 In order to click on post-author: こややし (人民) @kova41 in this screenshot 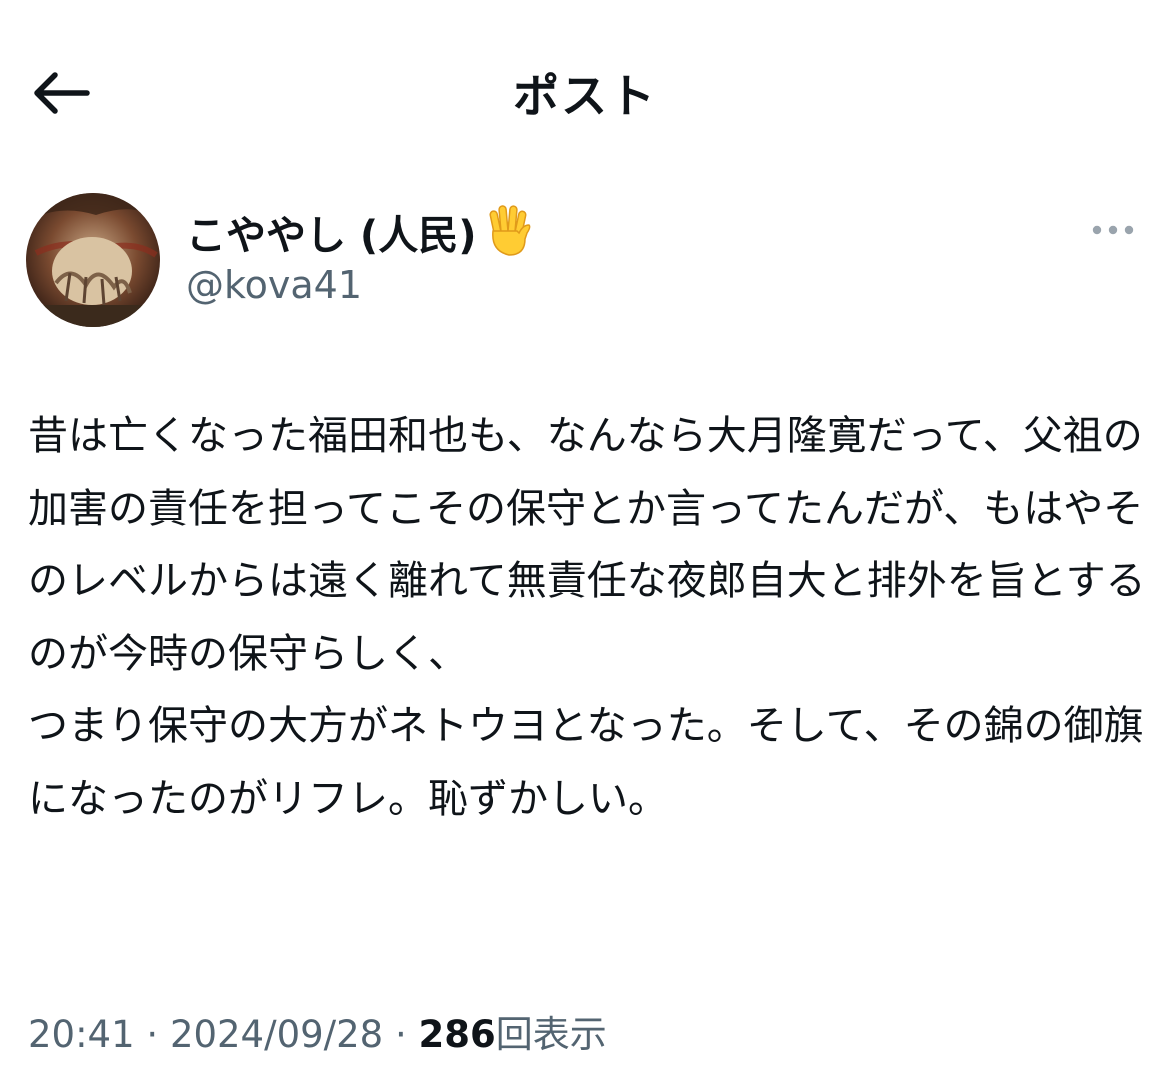, I will do `click(585, 260)`.